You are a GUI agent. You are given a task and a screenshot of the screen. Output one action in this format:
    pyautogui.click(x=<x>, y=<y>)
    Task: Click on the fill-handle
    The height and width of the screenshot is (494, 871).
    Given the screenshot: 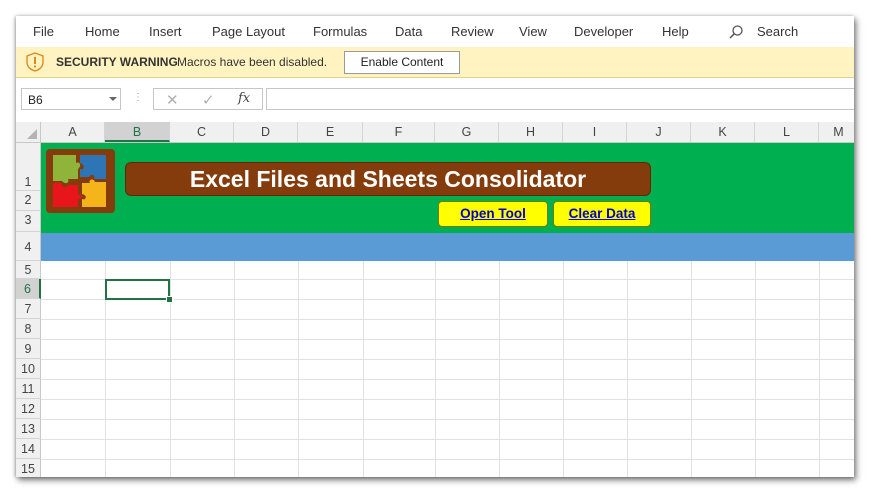 What is the action you would take?
    pyautogui.click(x=169, y=299)
    